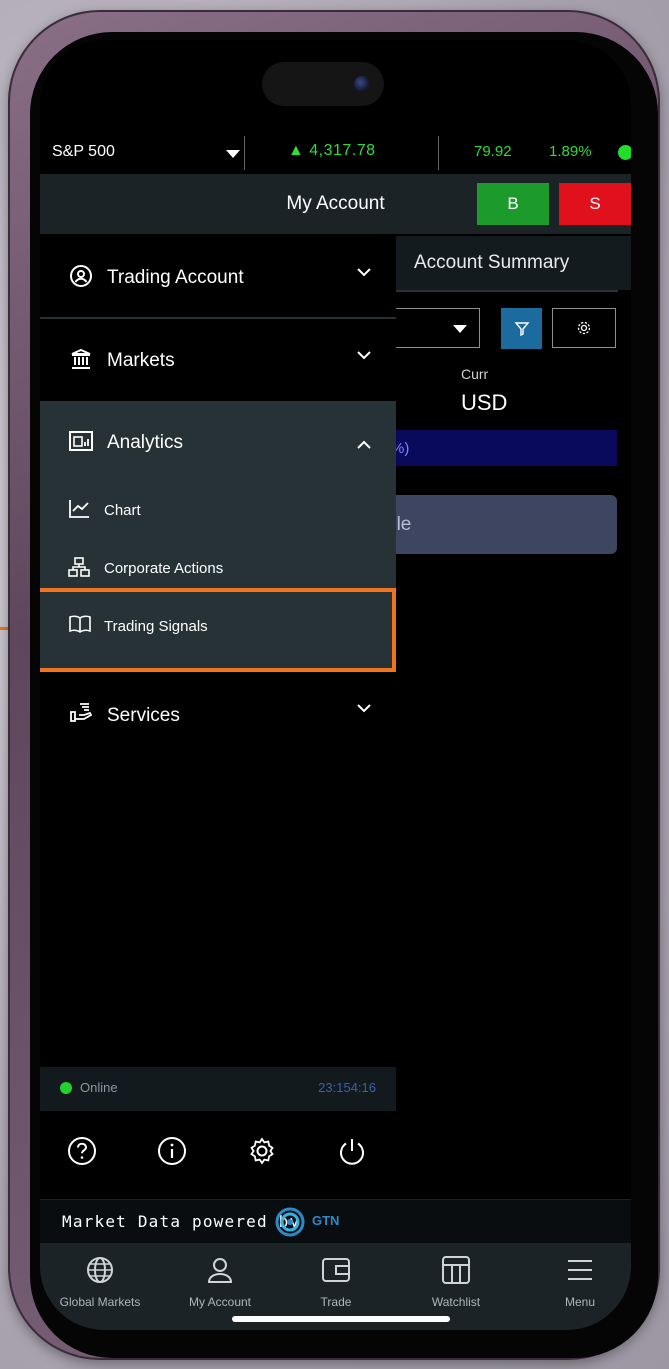 The height and width of the screenshot is (1369, 669). Describe the element at coordinates (347, 1087) in the screenshot. I see `status-time: 23:154:16` at that location.